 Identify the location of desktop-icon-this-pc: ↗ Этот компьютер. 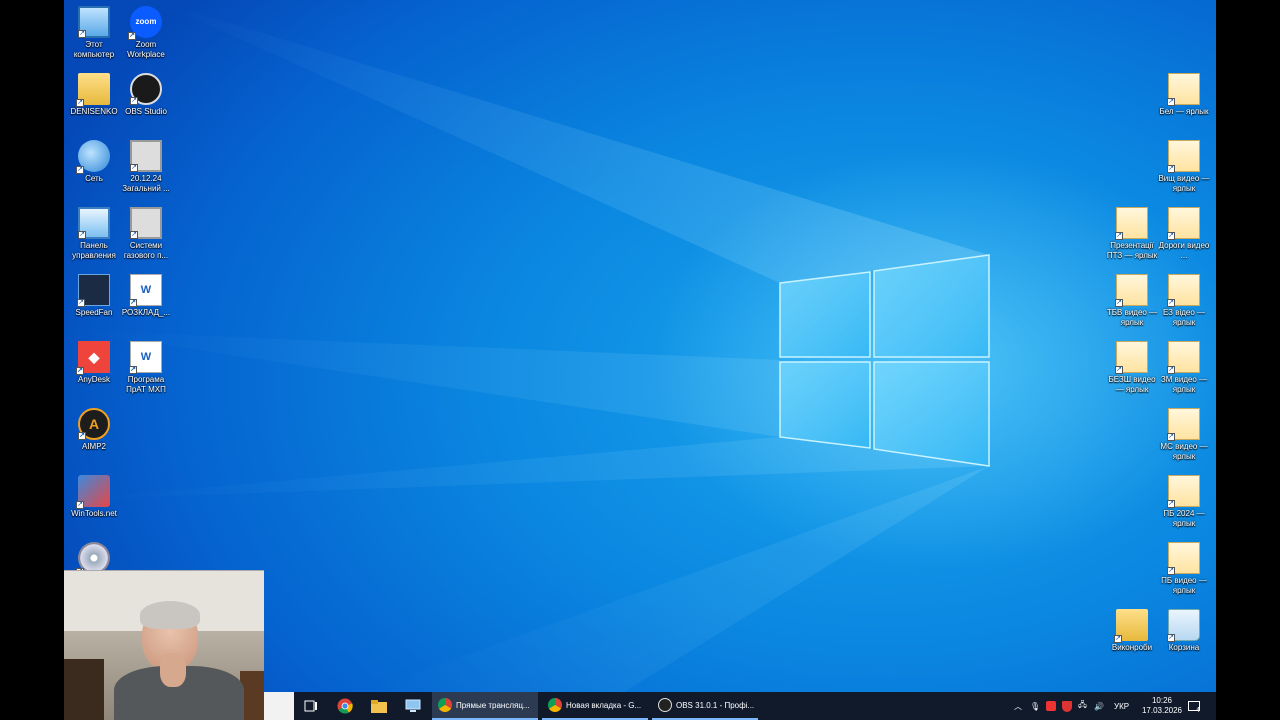
(94, 33).